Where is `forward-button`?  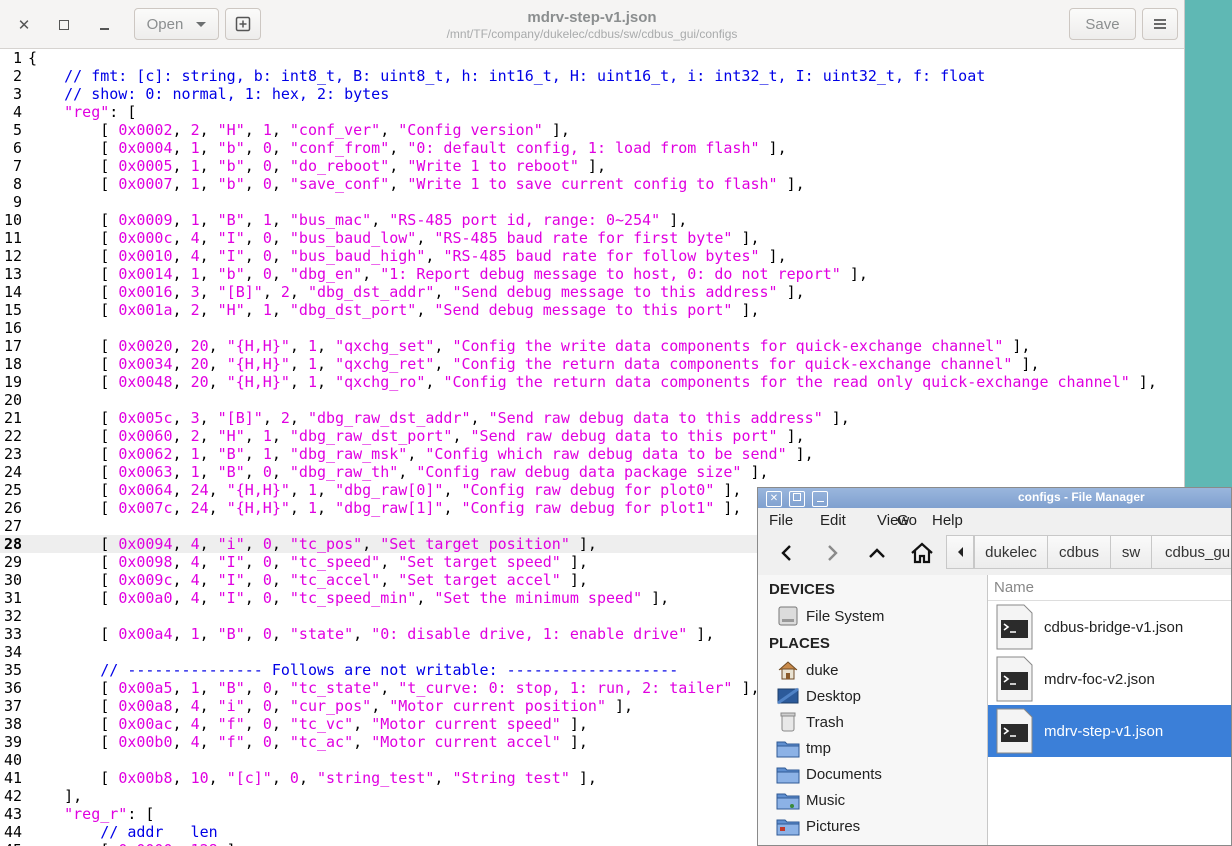 forward-button is located at coordinates (832, 553).